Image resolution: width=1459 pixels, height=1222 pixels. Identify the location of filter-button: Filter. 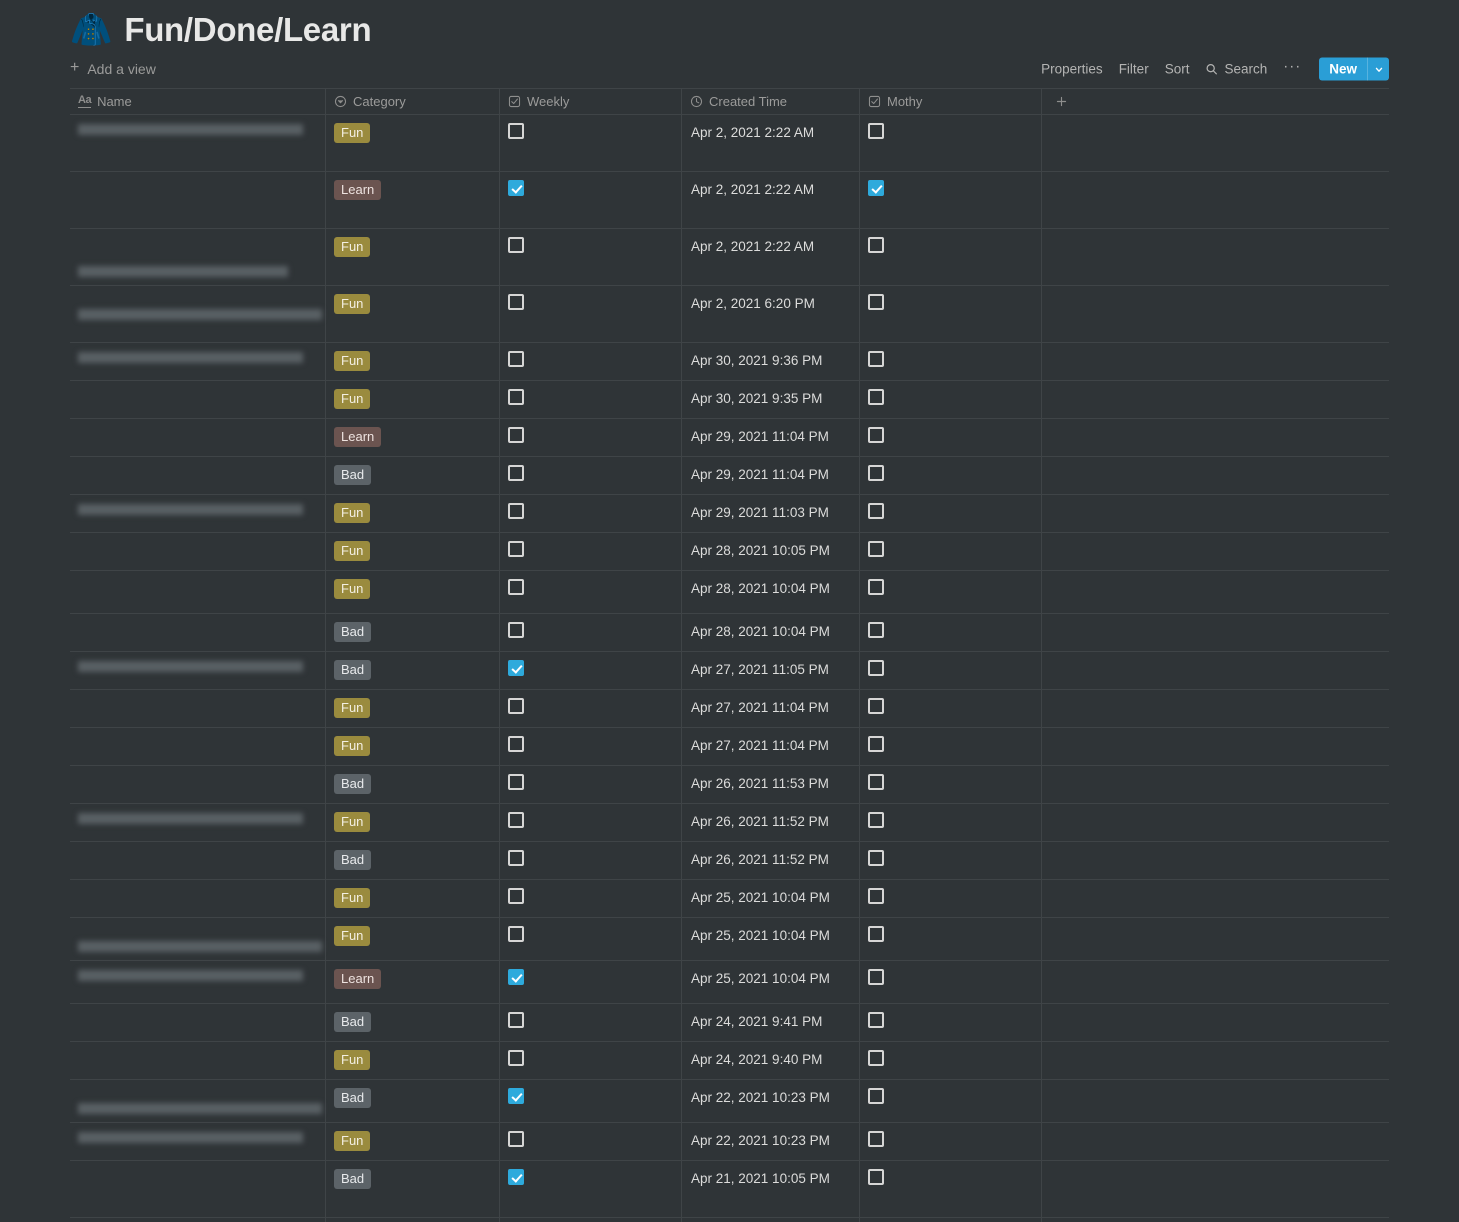
(1134, 69).